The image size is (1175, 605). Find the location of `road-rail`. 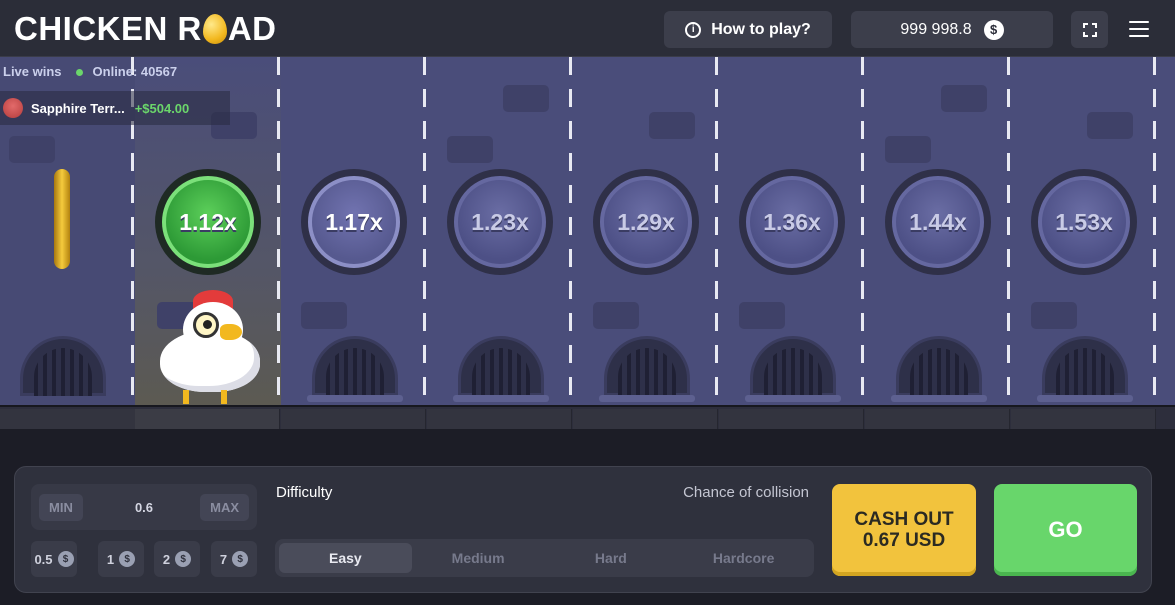

road-rail is located at coordinates (587, 417).